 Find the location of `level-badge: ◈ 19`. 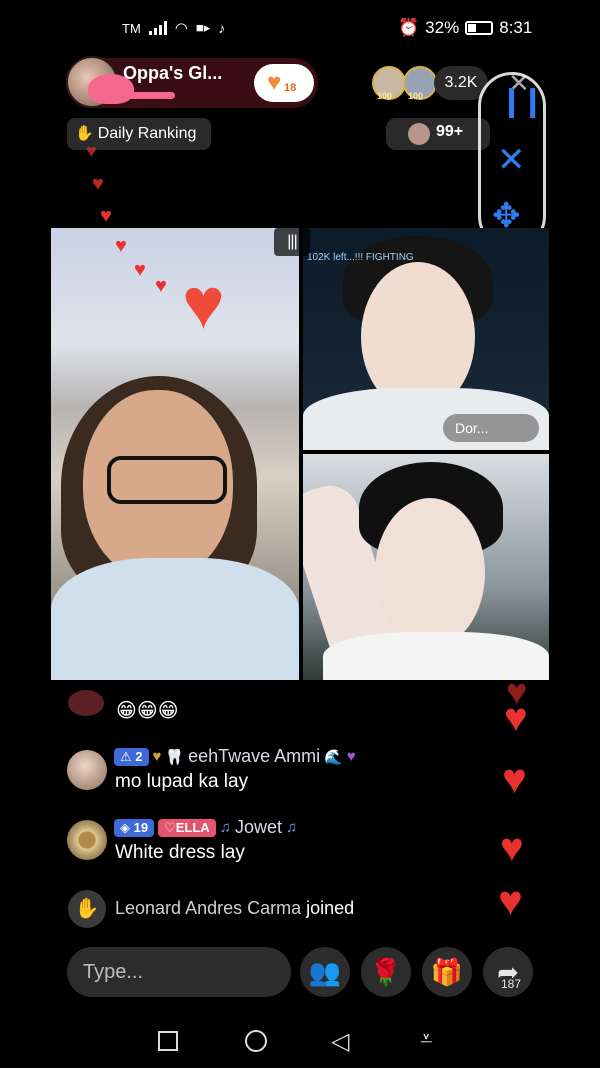

level-badge: ◈ 19 is located at coordinates (134, 827).